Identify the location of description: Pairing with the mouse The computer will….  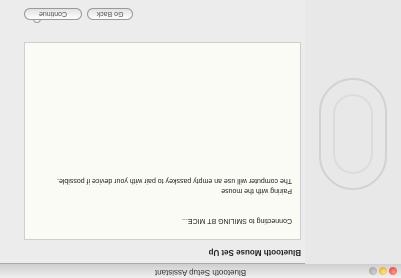
(164, 185).